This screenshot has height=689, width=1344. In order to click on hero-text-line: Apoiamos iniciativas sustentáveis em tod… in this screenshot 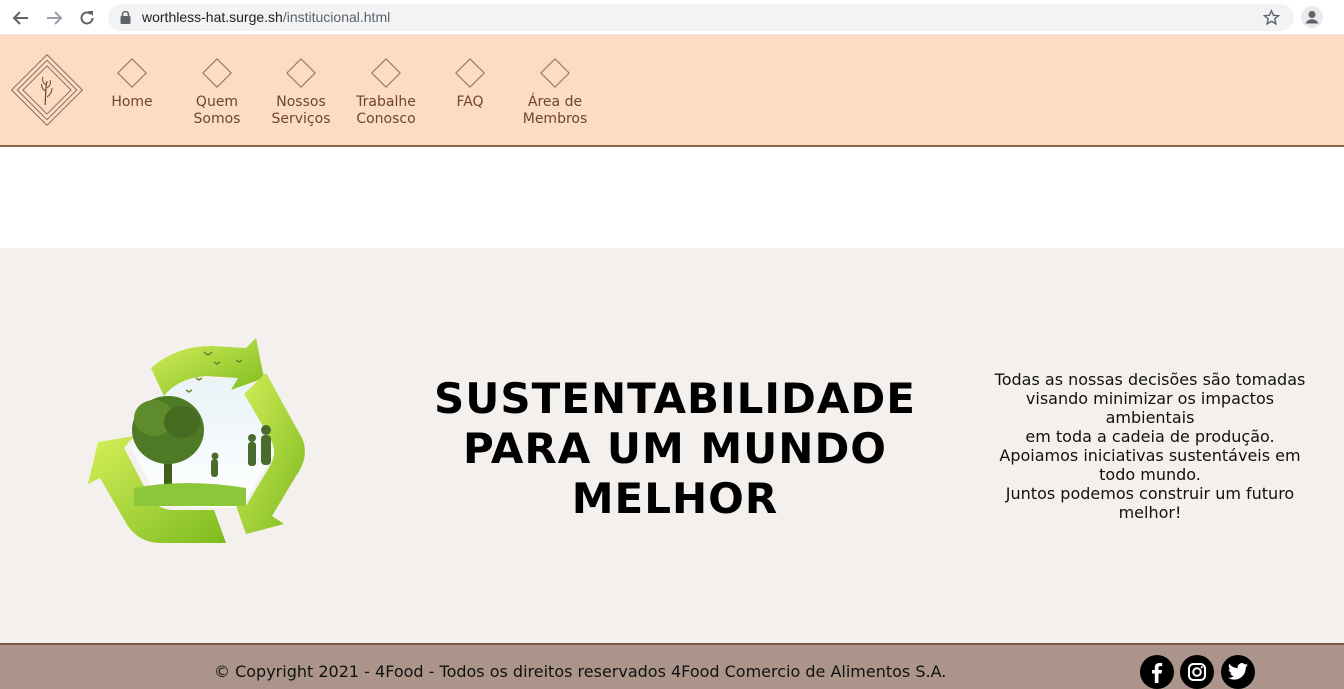, I will do `click(1150, 465)`.